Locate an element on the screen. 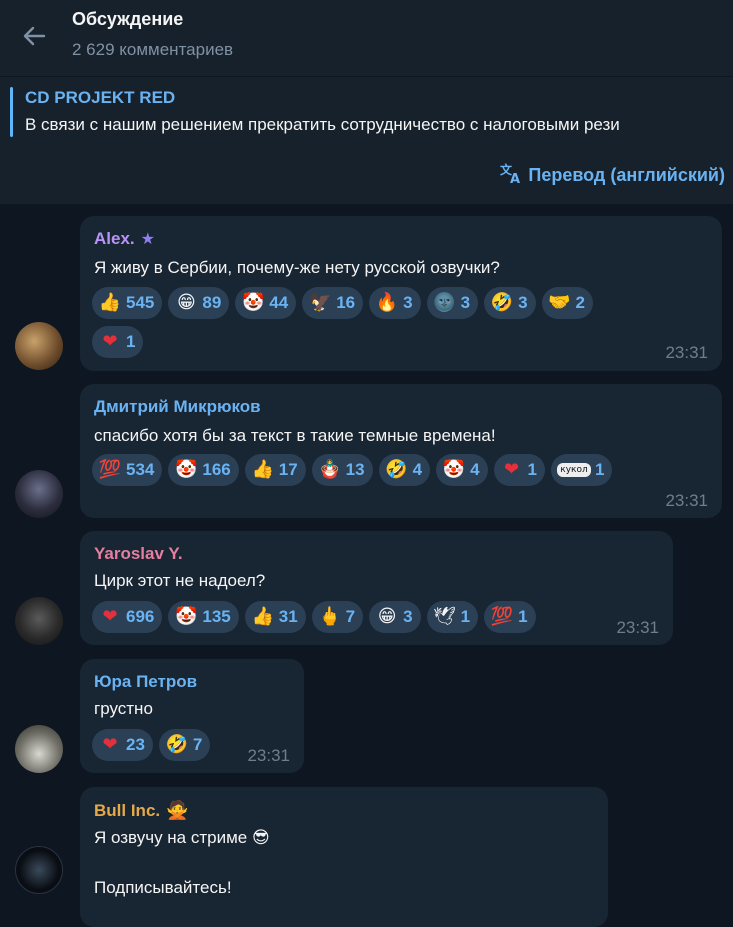  new-moon-face-icon: 🌚 is located at coordinates (444, 302).